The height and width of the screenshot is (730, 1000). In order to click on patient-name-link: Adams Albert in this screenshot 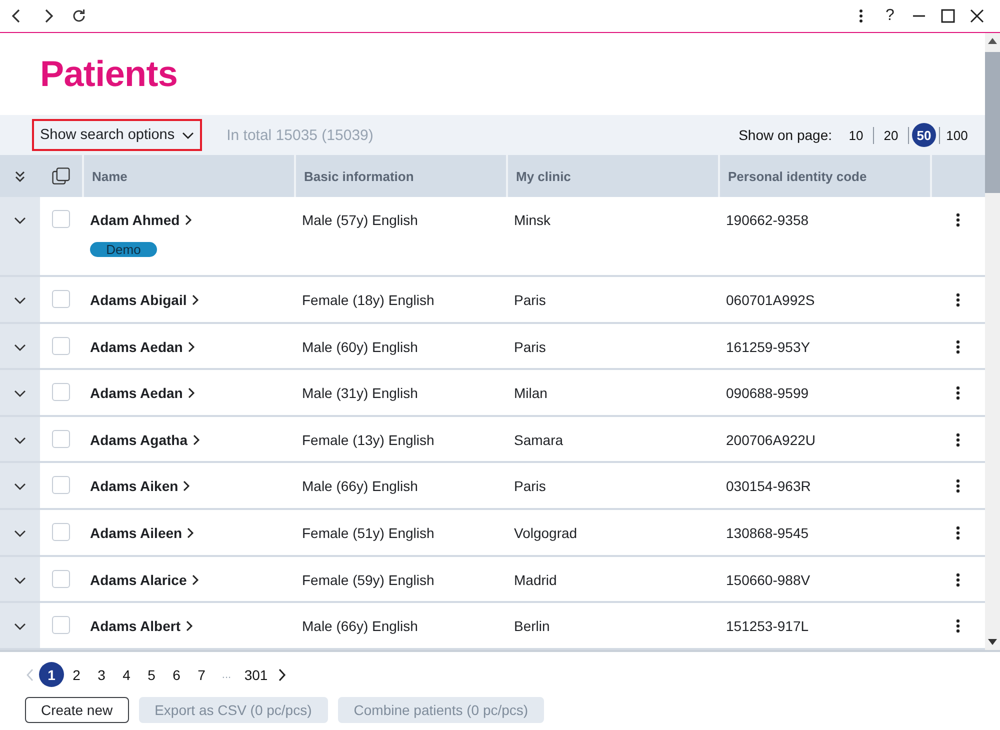, I will do `click(141, 626)`.